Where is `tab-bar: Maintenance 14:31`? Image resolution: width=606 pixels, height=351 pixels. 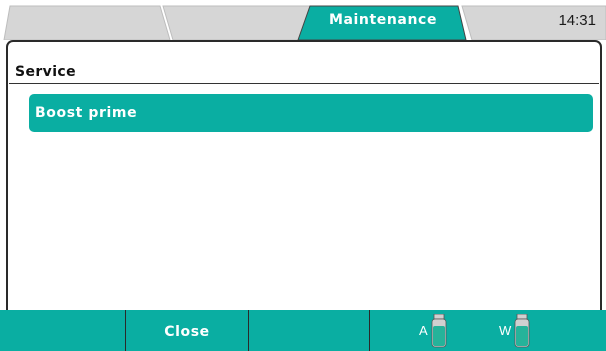 tab-bar: Maintenance 14:31 is located at coordinates (303, 20).